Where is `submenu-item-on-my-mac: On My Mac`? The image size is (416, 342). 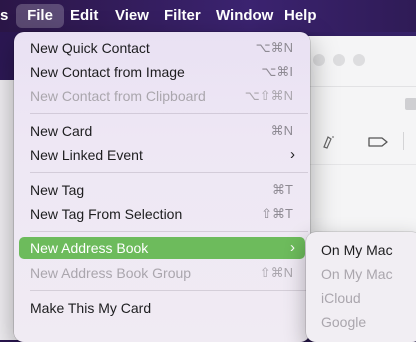 submenu-item-on-my-mac: On My Mac is located at coordinates (357, 250).